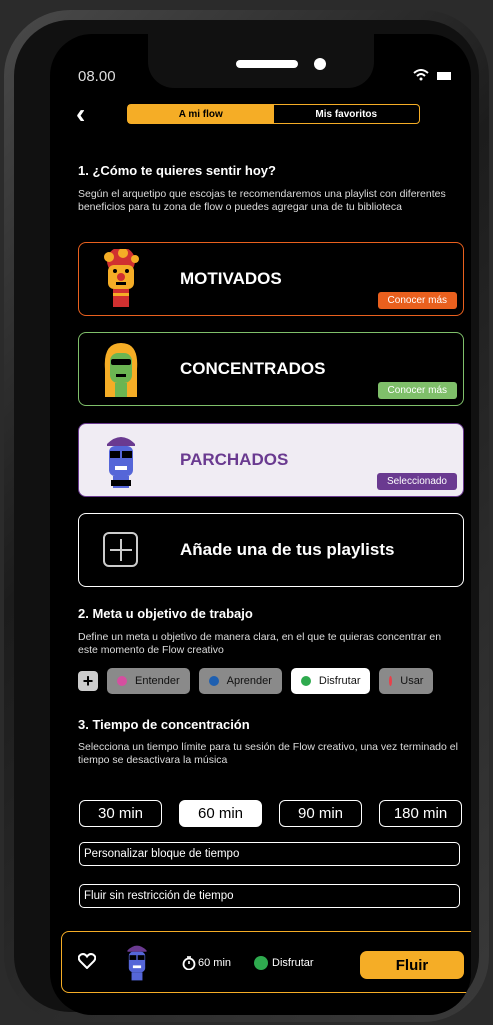 This screenshot has height=1025, width=493. I want to click on mood-card-parchados: PARCHADOS Seleccionado, so click(271, 460).